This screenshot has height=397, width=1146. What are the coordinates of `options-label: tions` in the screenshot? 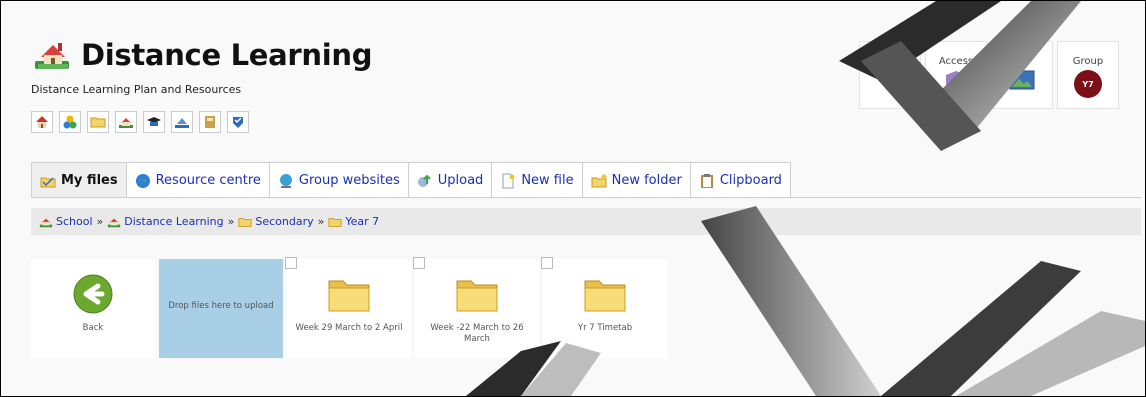 It's located at (890, 61).